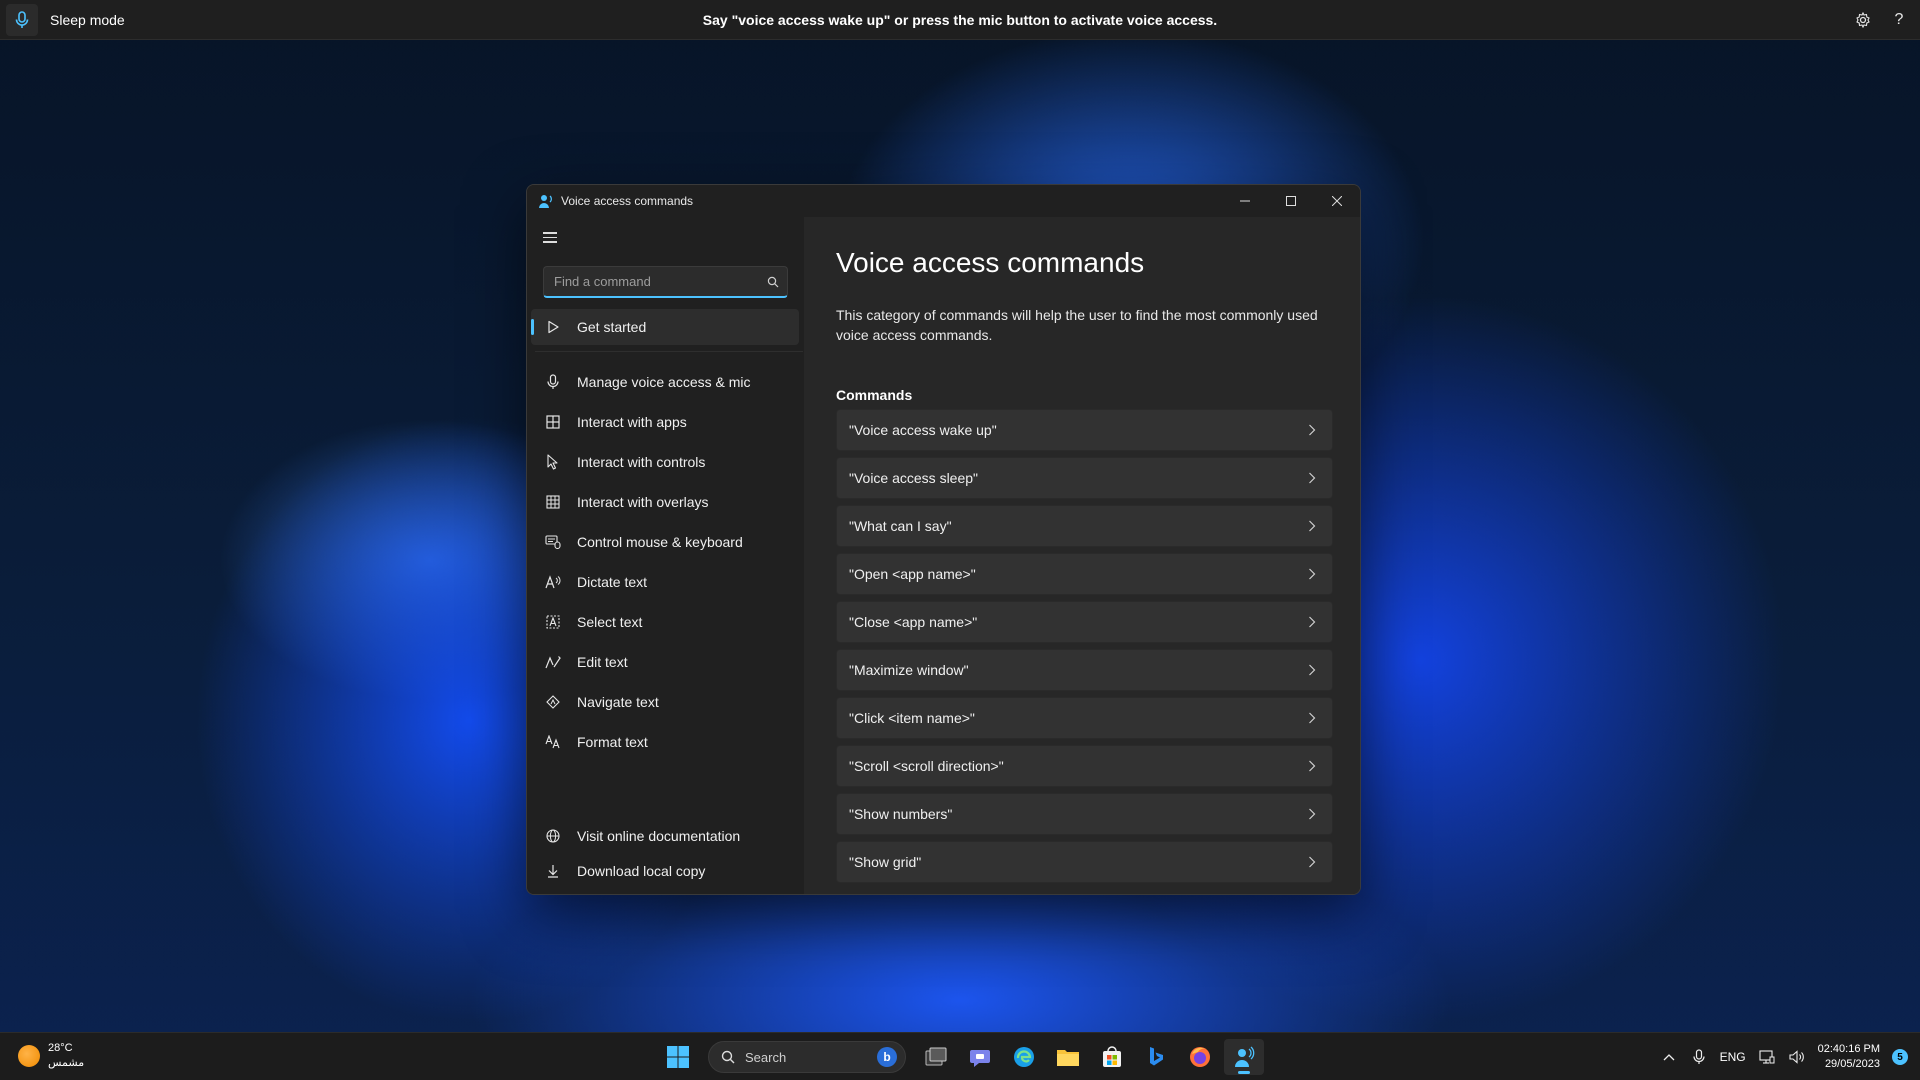  I want to click on help-button: ?, so click(1899, 20).